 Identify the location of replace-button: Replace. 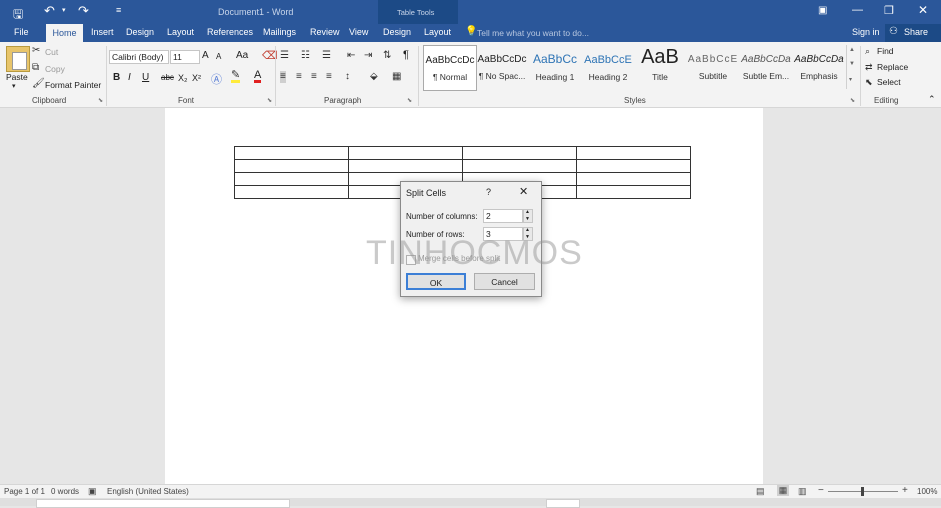
(892, 67).